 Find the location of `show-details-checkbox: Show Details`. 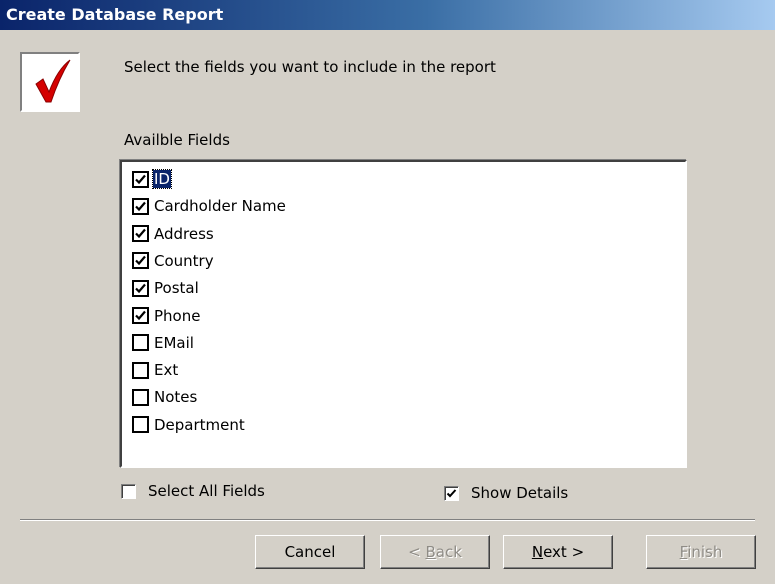

show-details-checkbox: Show Details is located at coordinates (506, 493).